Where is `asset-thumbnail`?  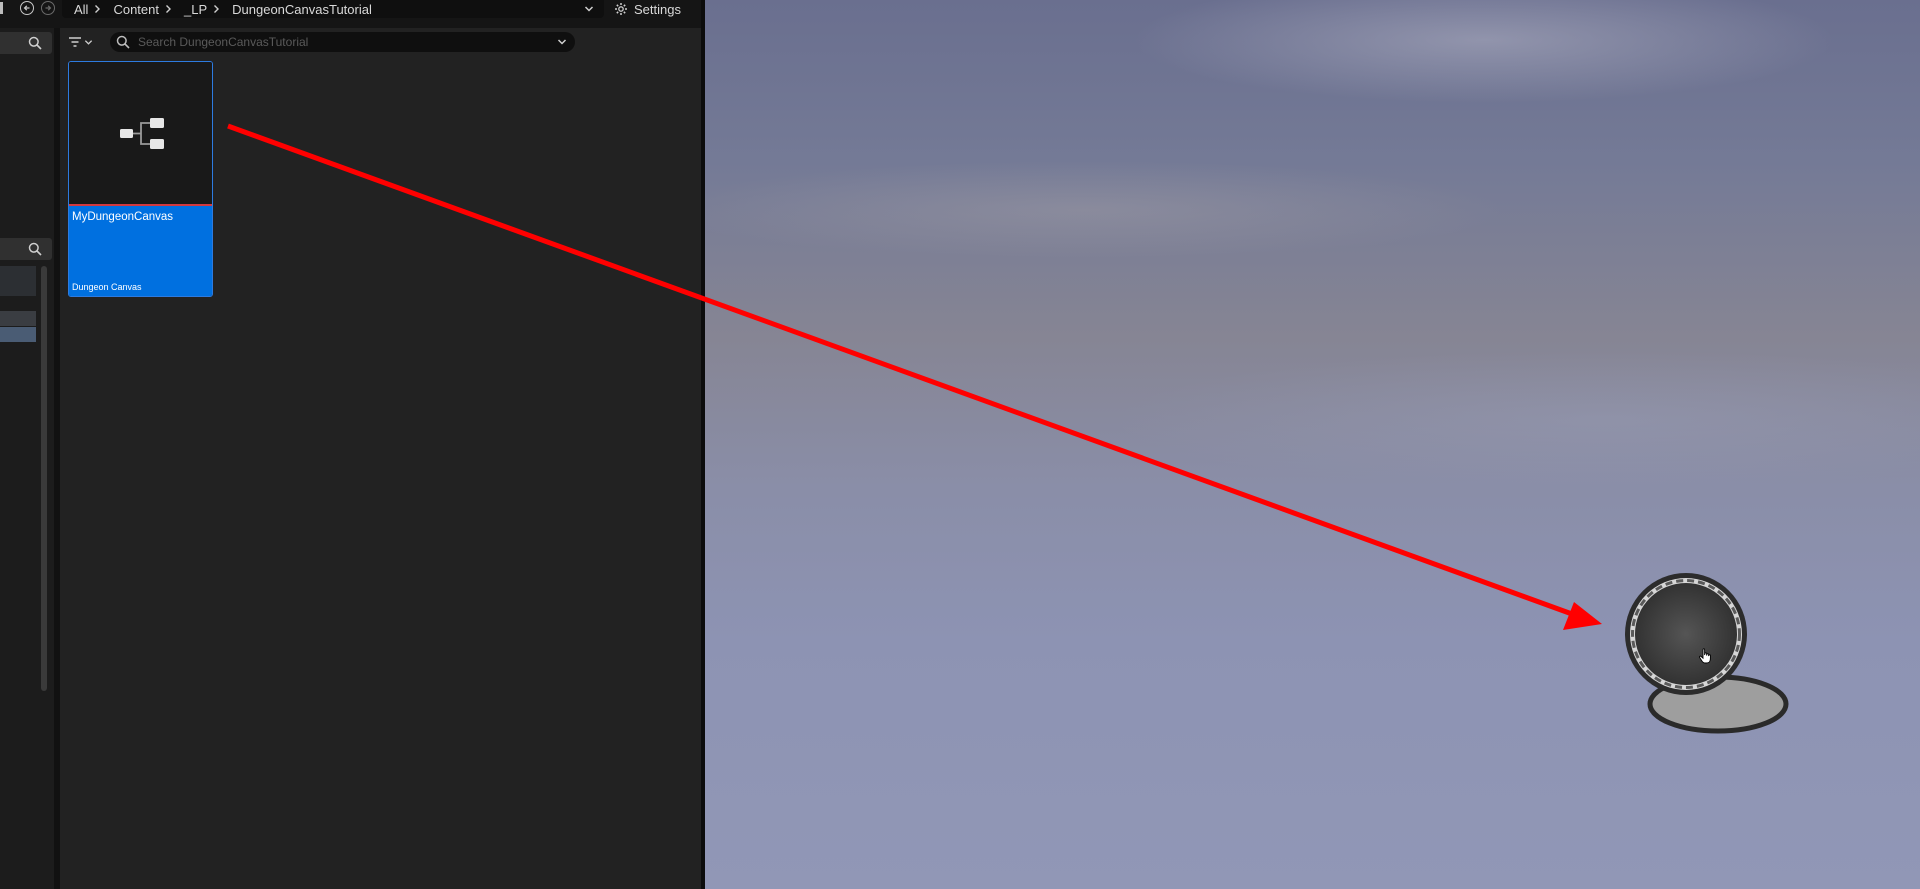 asset-thumbnail is located at coordinates (140, 133).